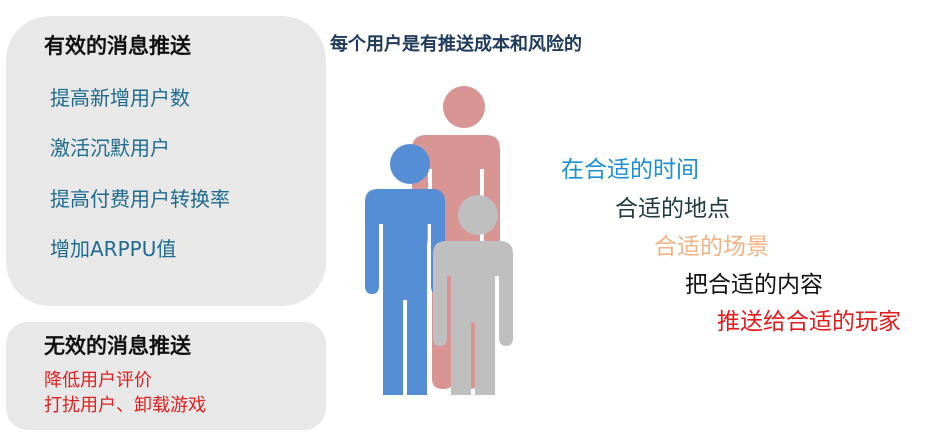 Image resolution: width=937 pixels, height=441 pixels. Describe the element at coordinates (110, 148) in the screenshot. I see `effective-item: 激活沉默用户` at that location.